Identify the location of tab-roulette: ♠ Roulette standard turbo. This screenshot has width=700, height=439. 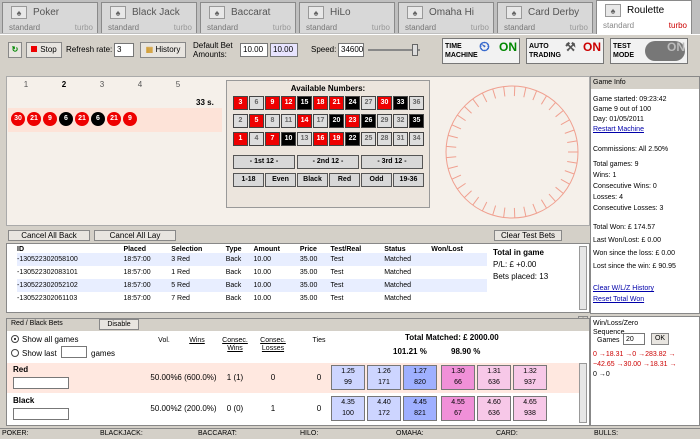
(644, 17).